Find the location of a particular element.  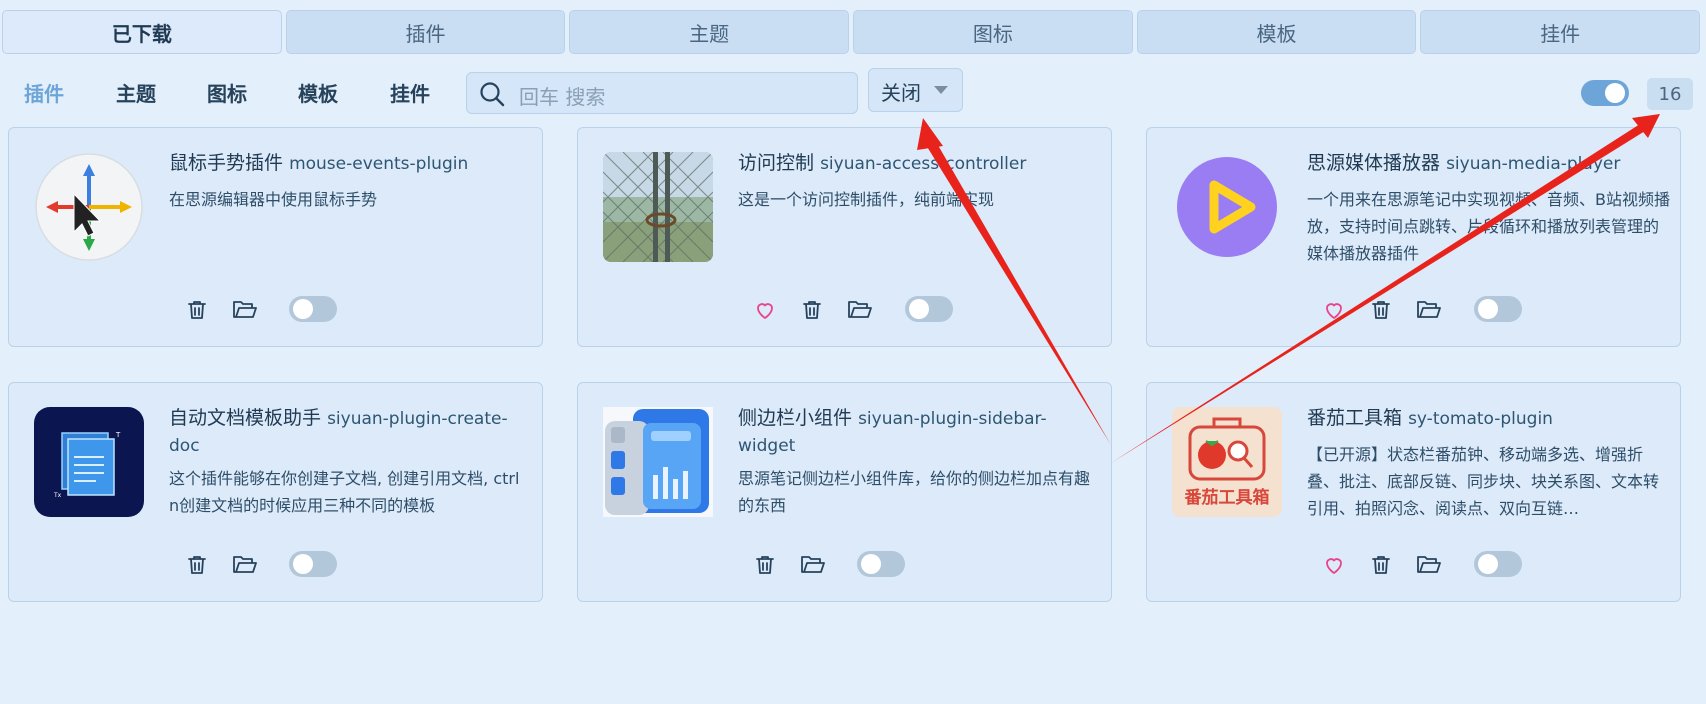

search-icon is located at coordinates (492, 94).